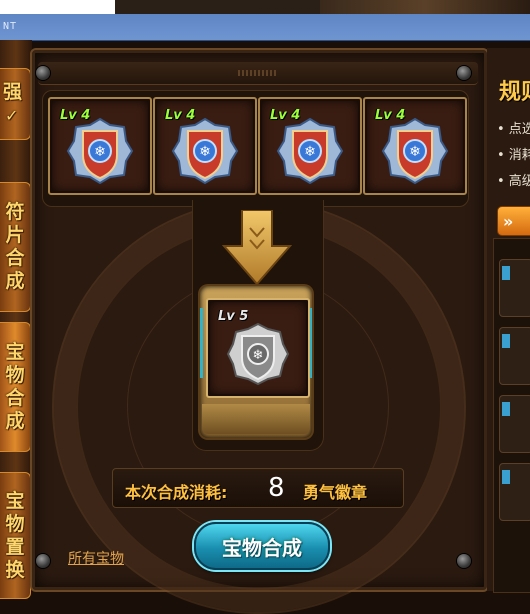 Image resolution: width=530 pixels, height=614 pixels. Describe the element at coordinates (513, 129) in the screenshot. I see `rules-line: • 点选` at that location.